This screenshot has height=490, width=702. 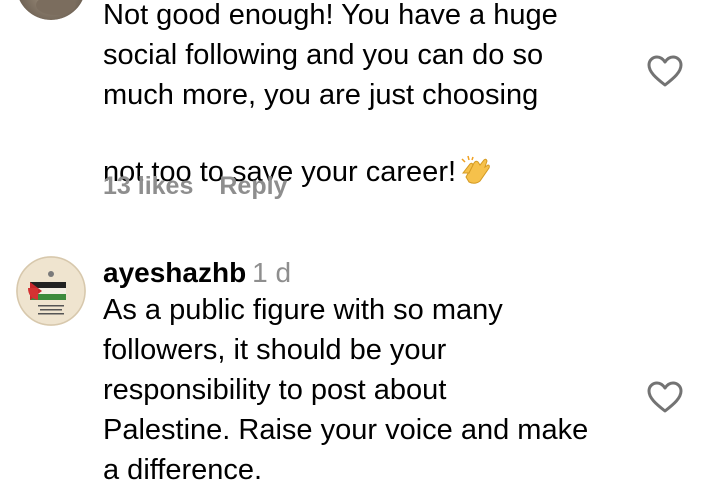 I want to click on reply-button: Reply, so click(x=253, y=186).